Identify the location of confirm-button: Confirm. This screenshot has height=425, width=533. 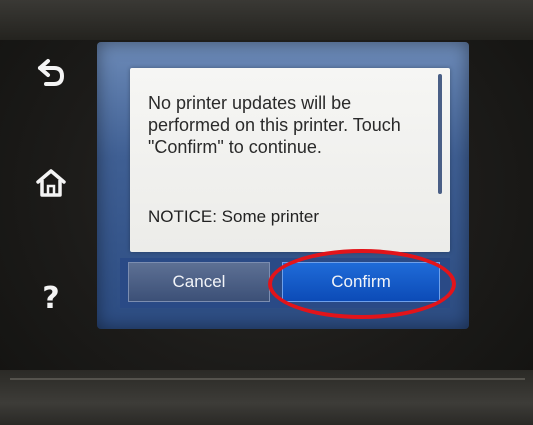
(361, 282).